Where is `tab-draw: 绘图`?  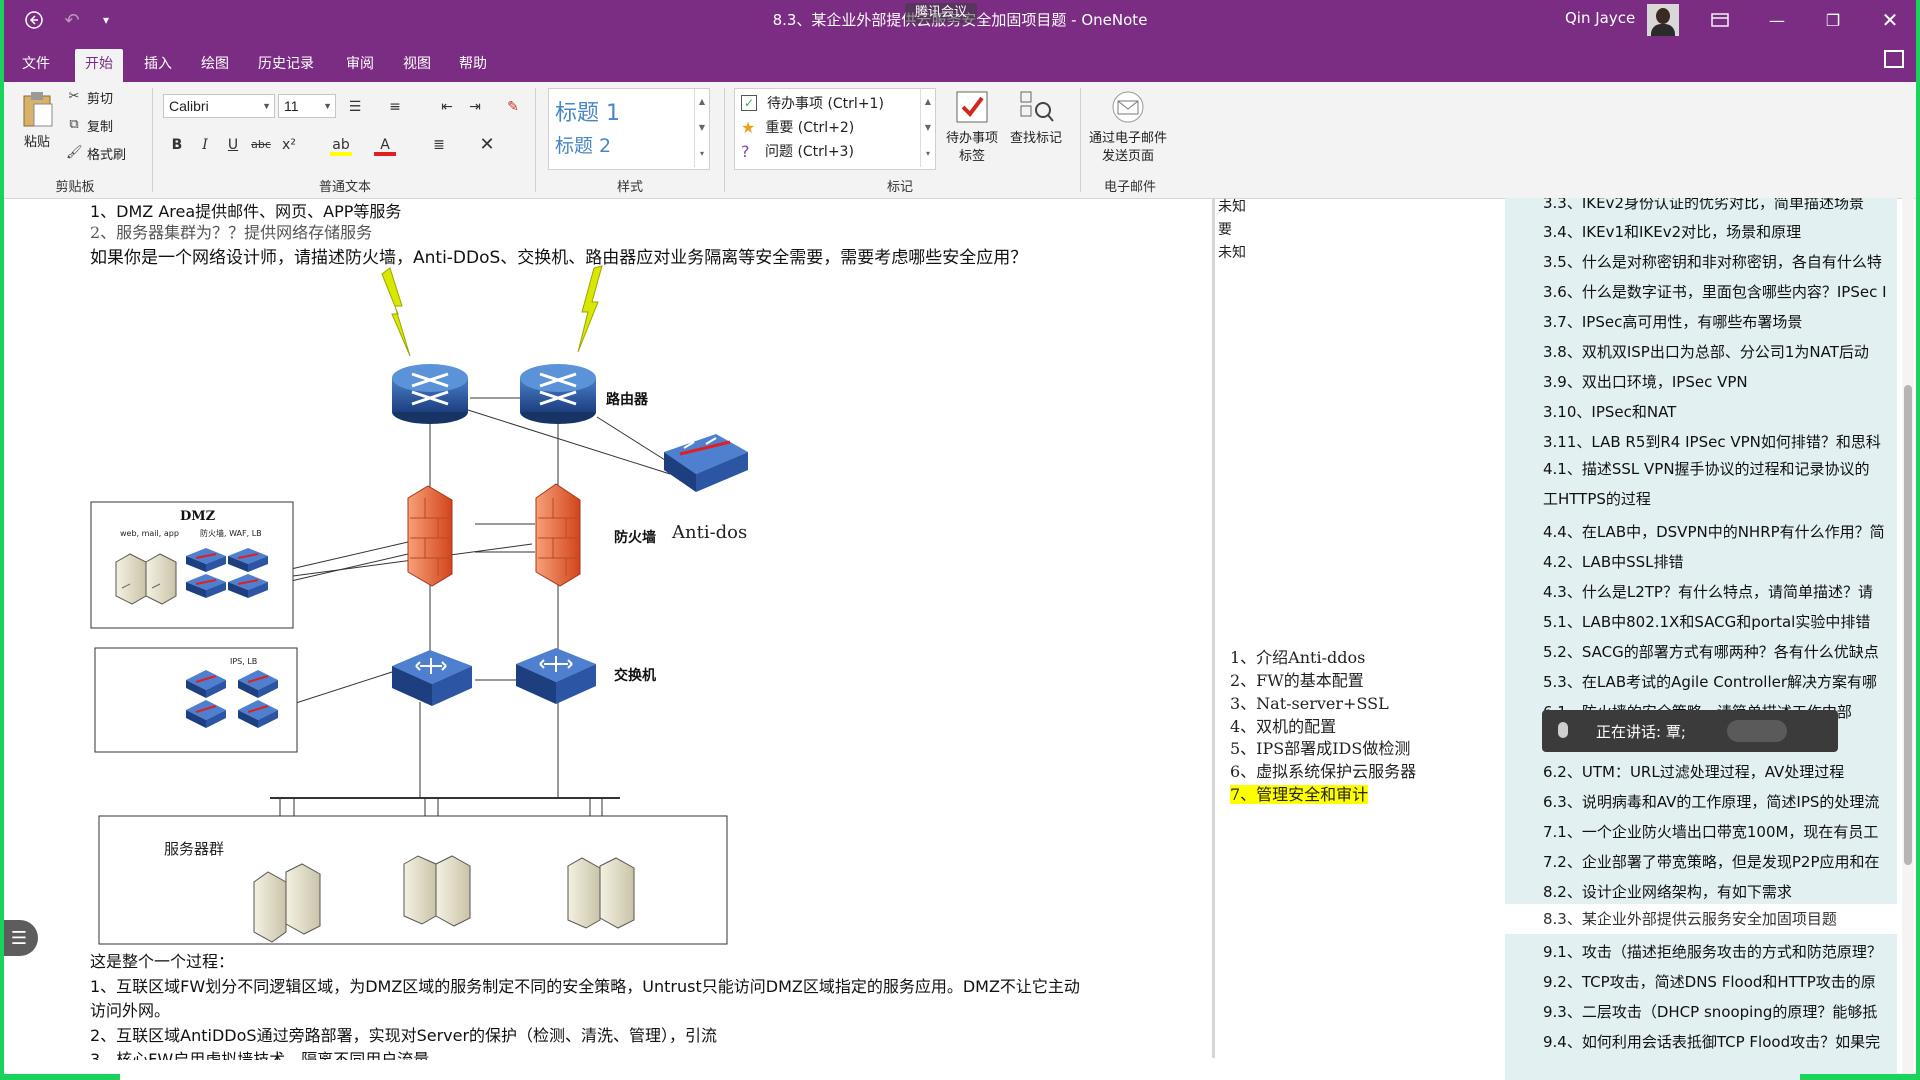 tab-draw: 绘图 is located at coordinates (215, 65).